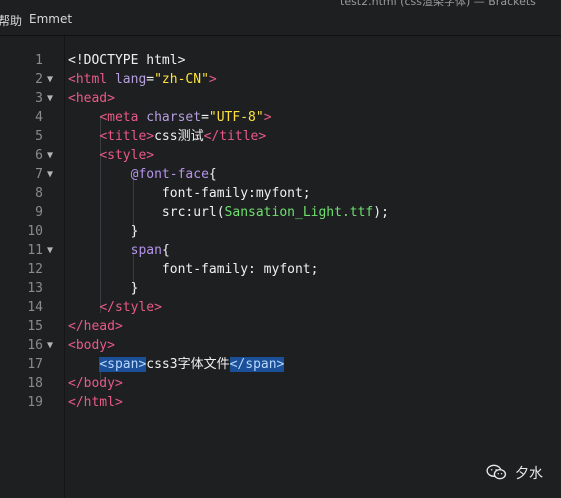 This screenshot has height=498, width=561. What do you see at coordinates (39, 117) in the screenshot?
I see `line-number: 4` at bounding box center [39, 117].